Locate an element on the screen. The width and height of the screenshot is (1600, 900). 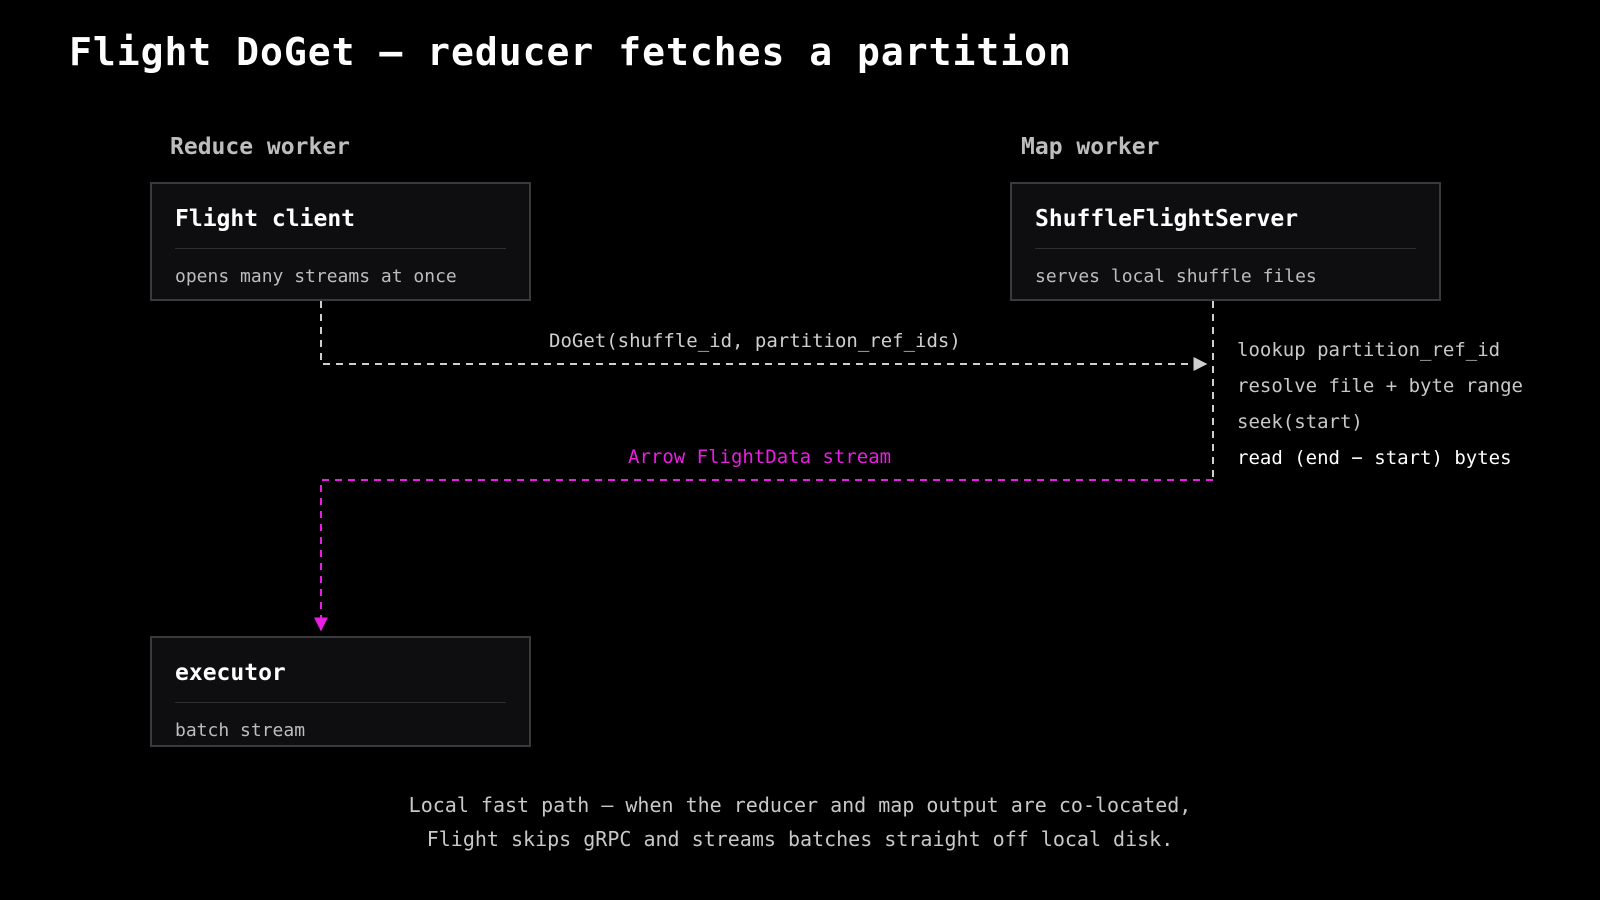
request-message-label: DoGet(shuffle_id, partition_ref_ids) is located at coordinates (755, 341).